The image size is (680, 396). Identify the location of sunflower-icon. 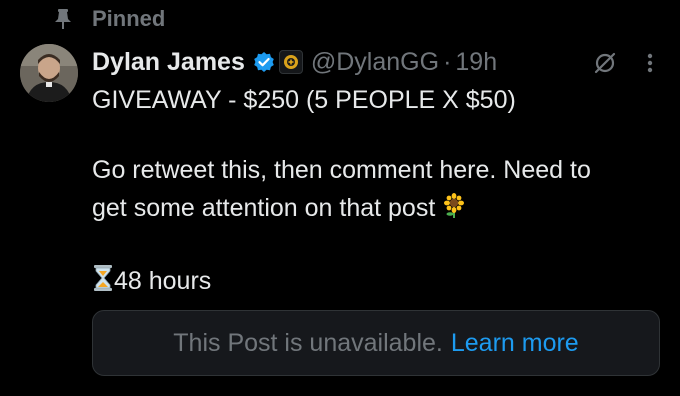
(454, 209).